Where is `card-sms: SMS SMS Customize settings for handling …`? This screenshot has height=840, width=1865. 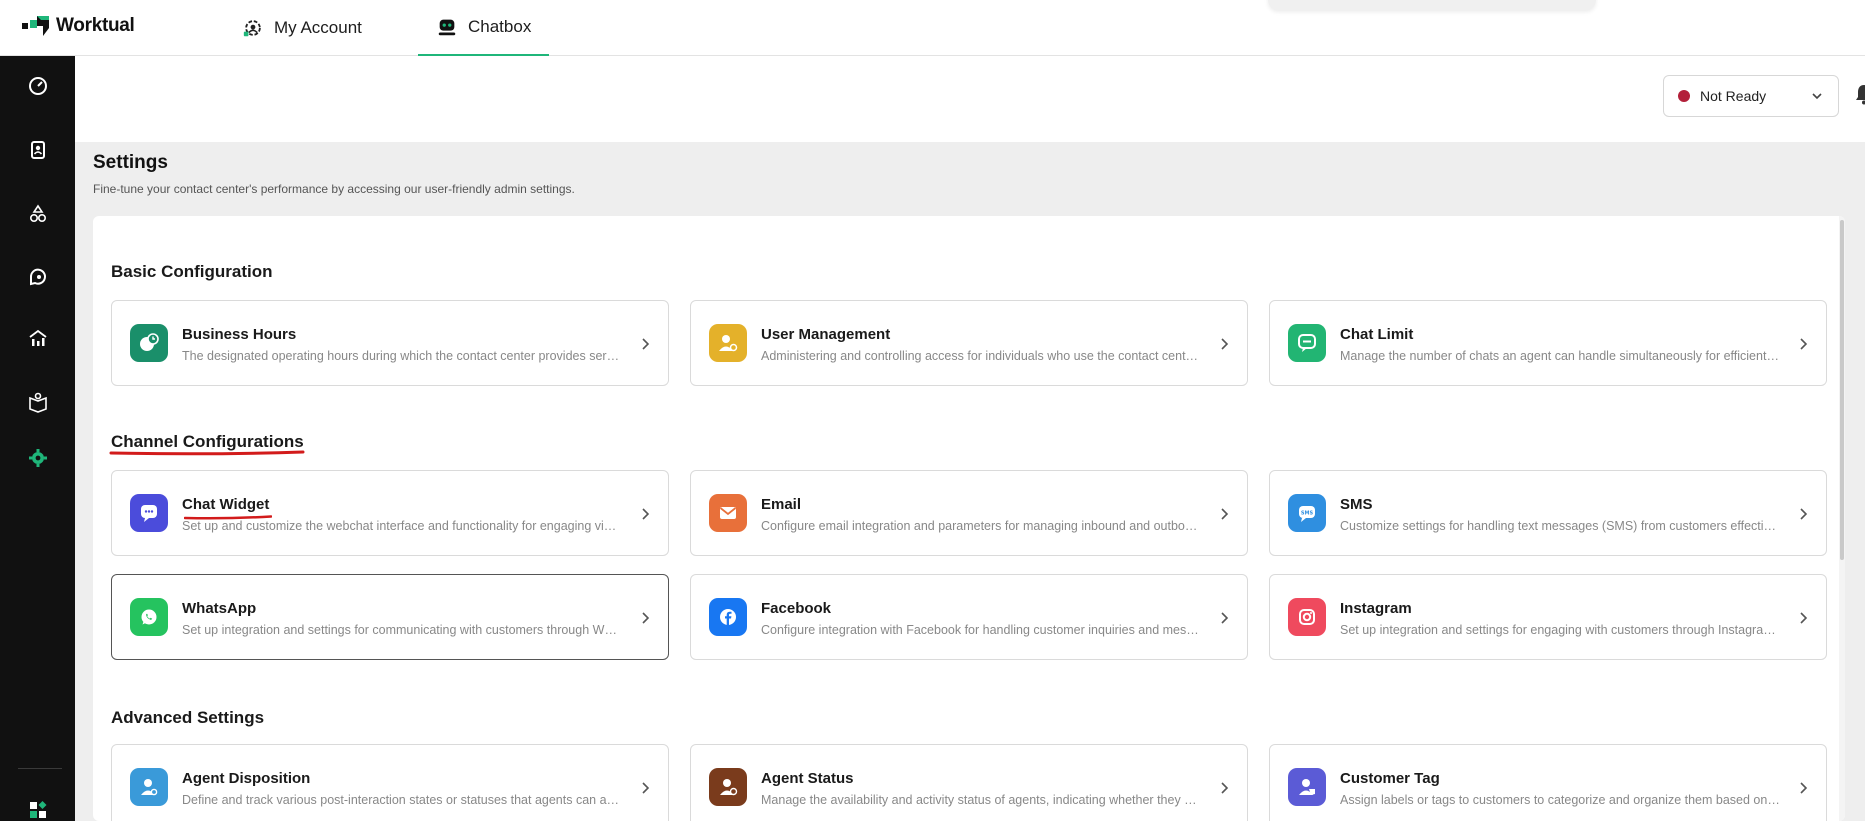 card-sms: SMS SMS Customize settings for handling … is located at coordinates (1548, 513).